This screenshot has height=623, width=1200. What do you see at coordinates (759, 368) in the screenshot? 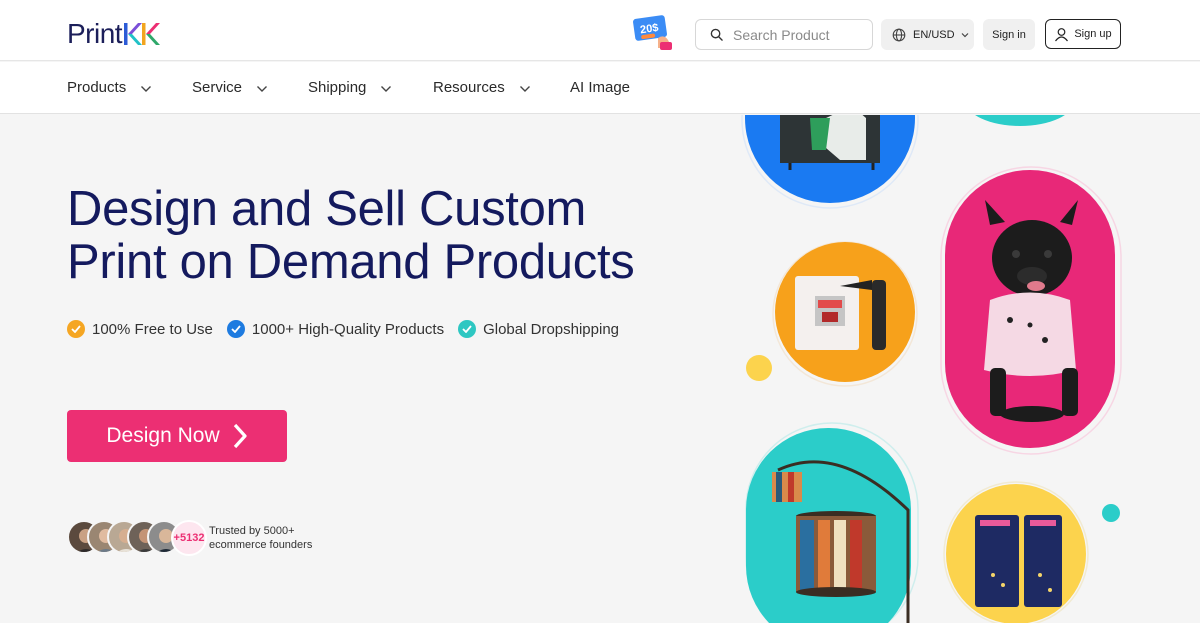
I see `decor-dot-yellow` at bounding box center [759, 368].